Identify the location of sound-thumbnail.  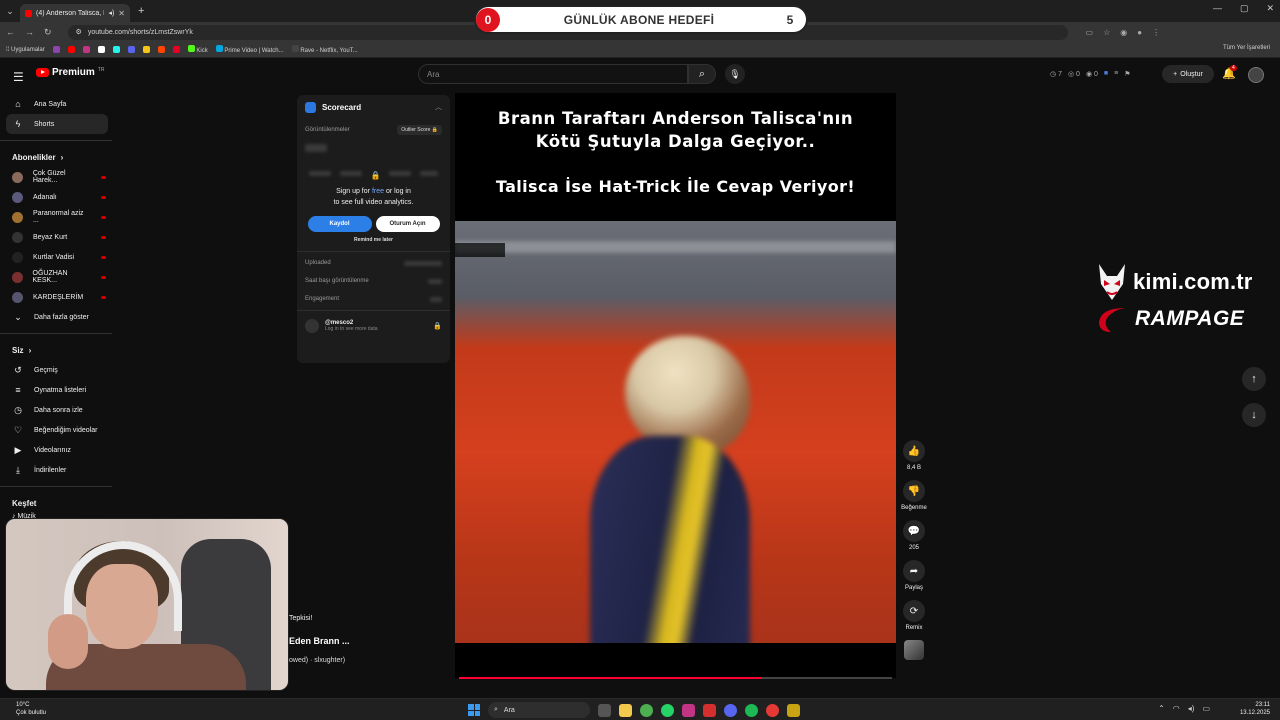
(914, 650).